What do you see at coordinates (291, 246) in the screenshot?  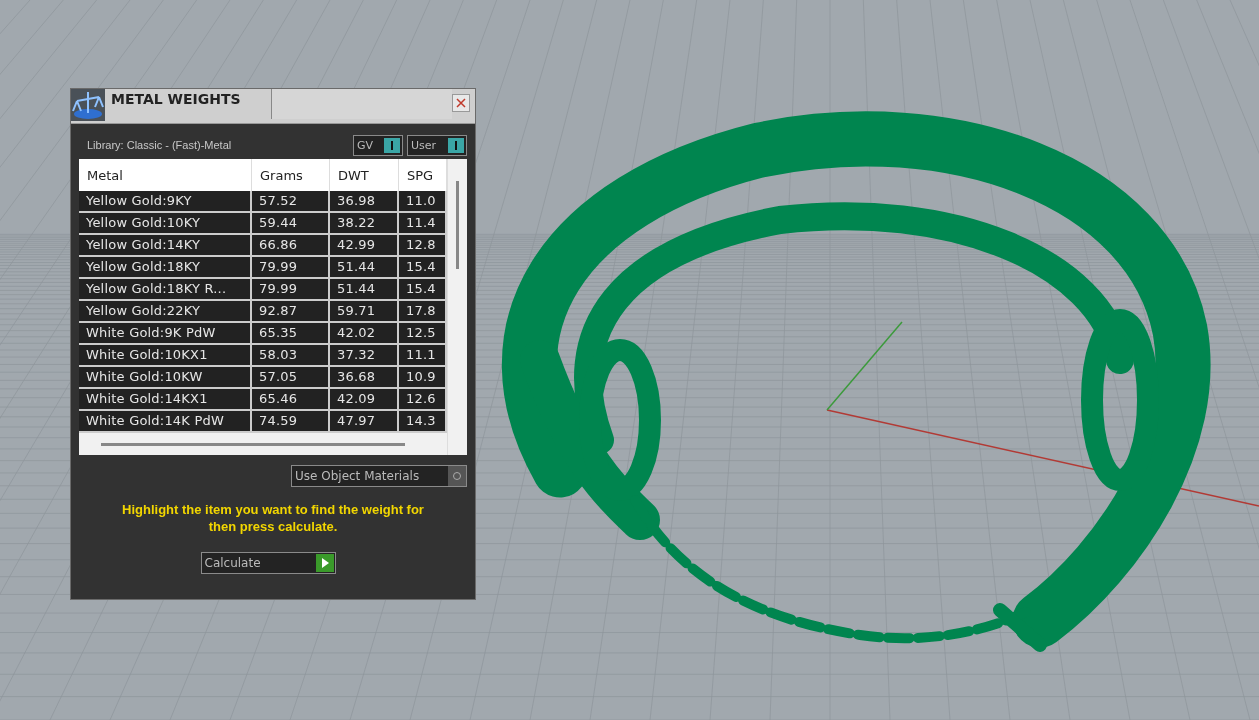 I see `table-cell: 66.86` at bounding box center [291, 246].